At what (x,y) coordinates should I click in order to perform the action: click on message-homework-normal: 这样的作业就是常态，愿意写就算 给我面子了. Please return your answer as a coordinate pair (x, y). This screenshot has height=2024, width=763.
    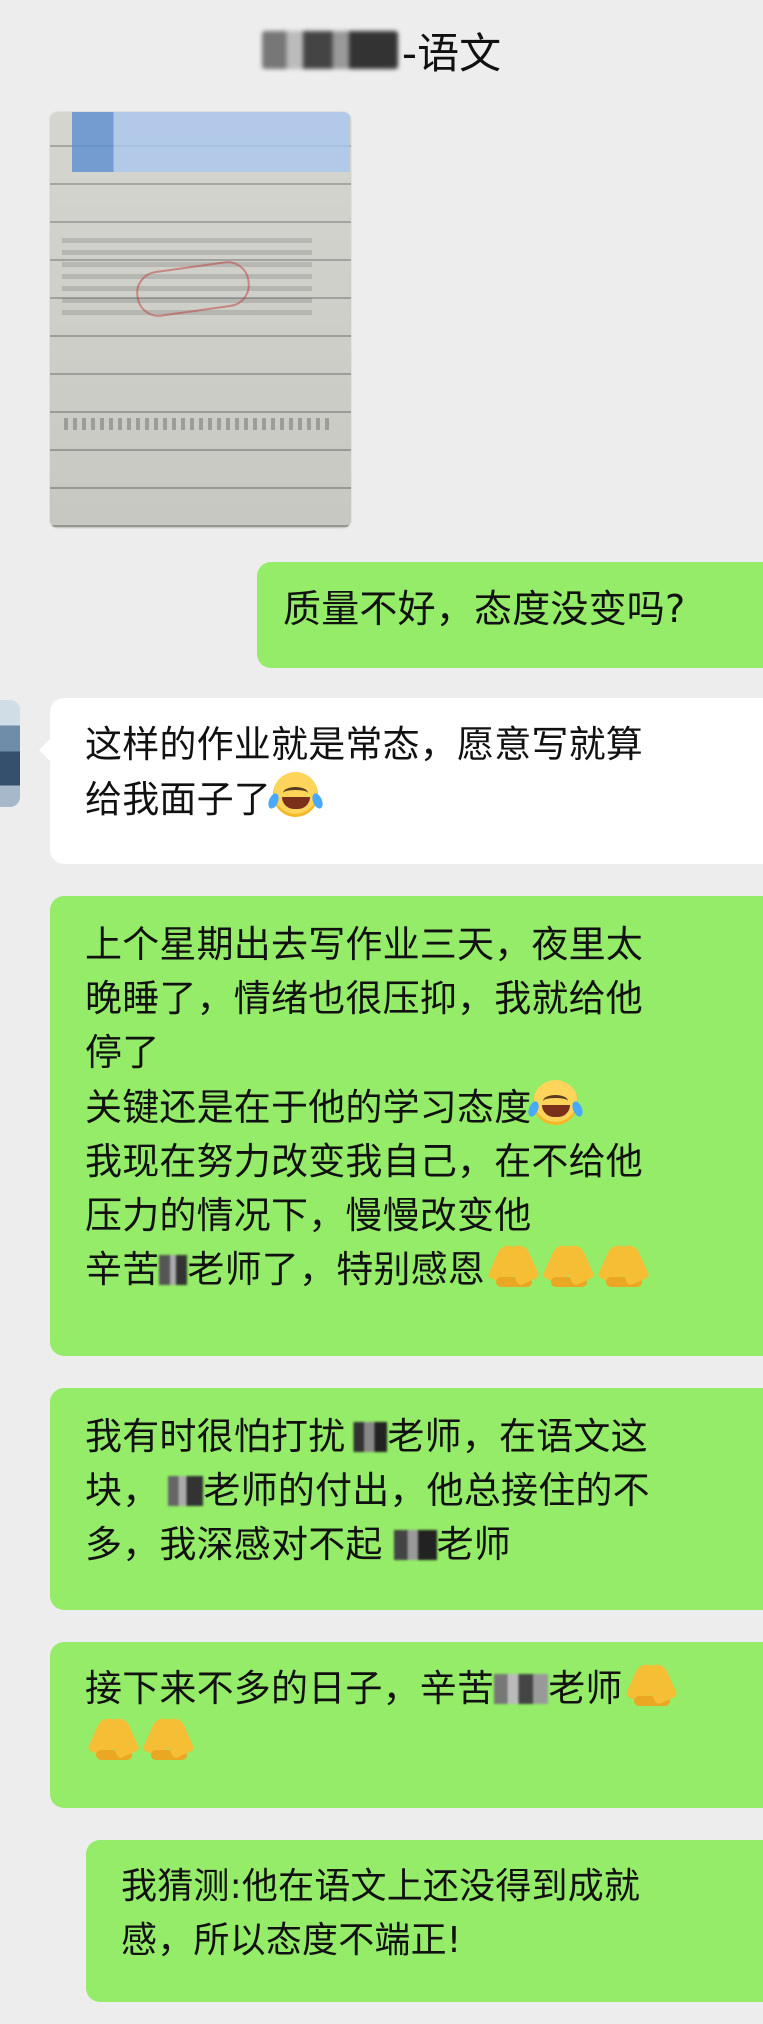
    Looking at the image, I should click on (406, 781).